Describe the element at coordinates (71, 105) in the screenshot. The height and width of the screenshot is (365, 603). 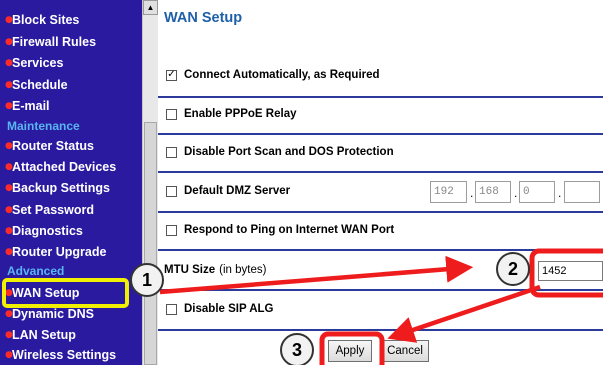
I see `sidebar-item-email: ● E-mail` at that location.